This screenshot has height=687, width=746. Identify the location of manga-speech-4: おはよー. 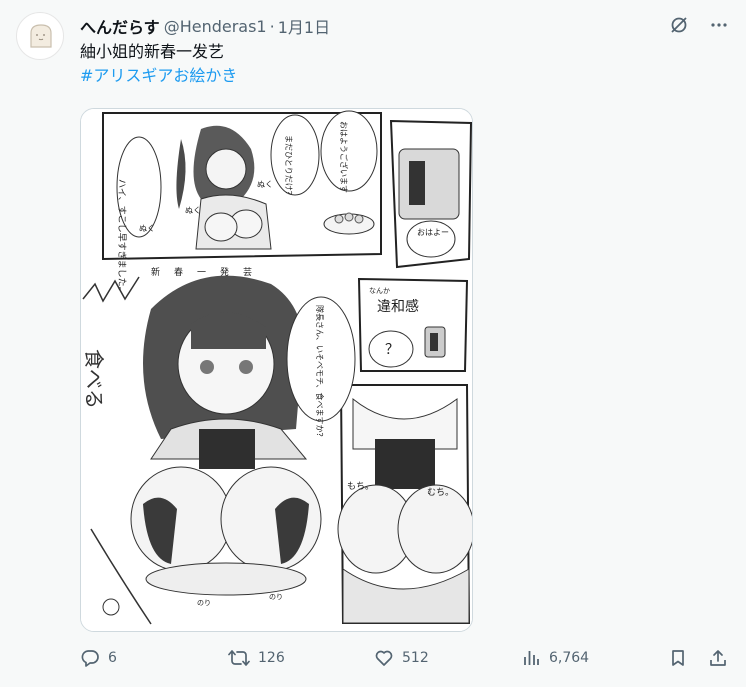
(433, 232).